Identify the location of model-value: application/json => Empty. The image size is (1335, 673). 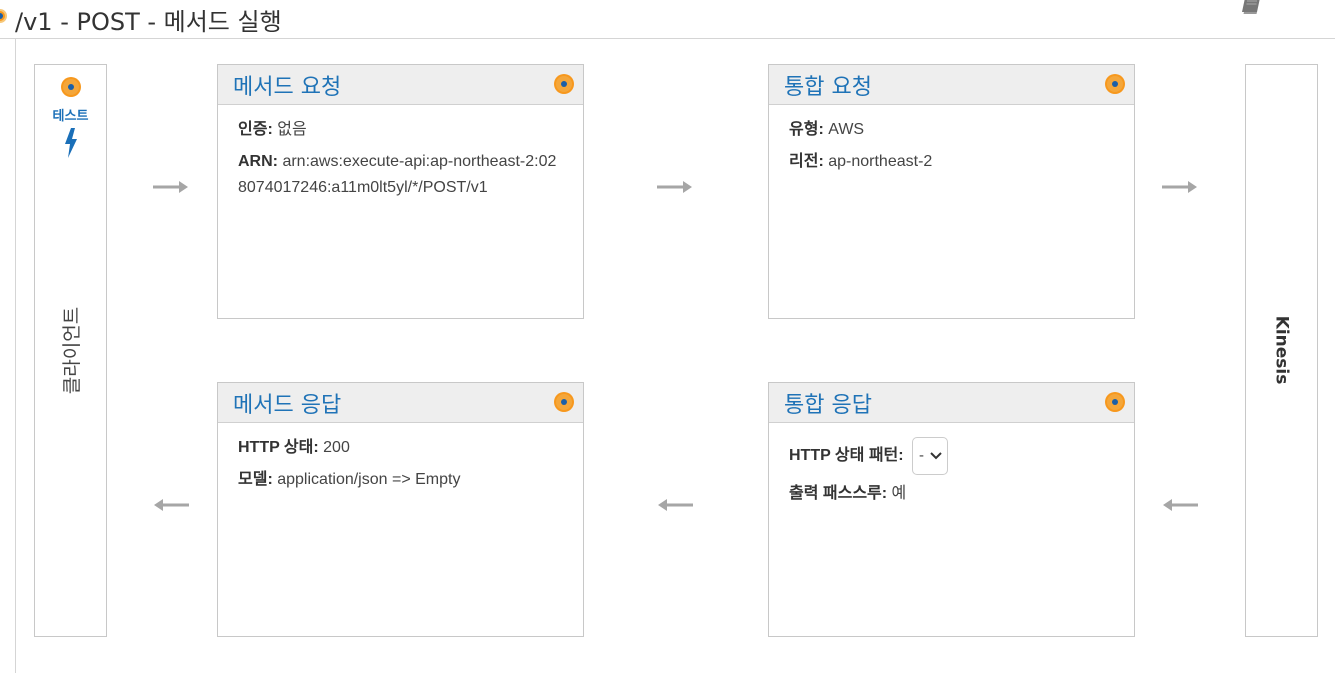
(369, 479).